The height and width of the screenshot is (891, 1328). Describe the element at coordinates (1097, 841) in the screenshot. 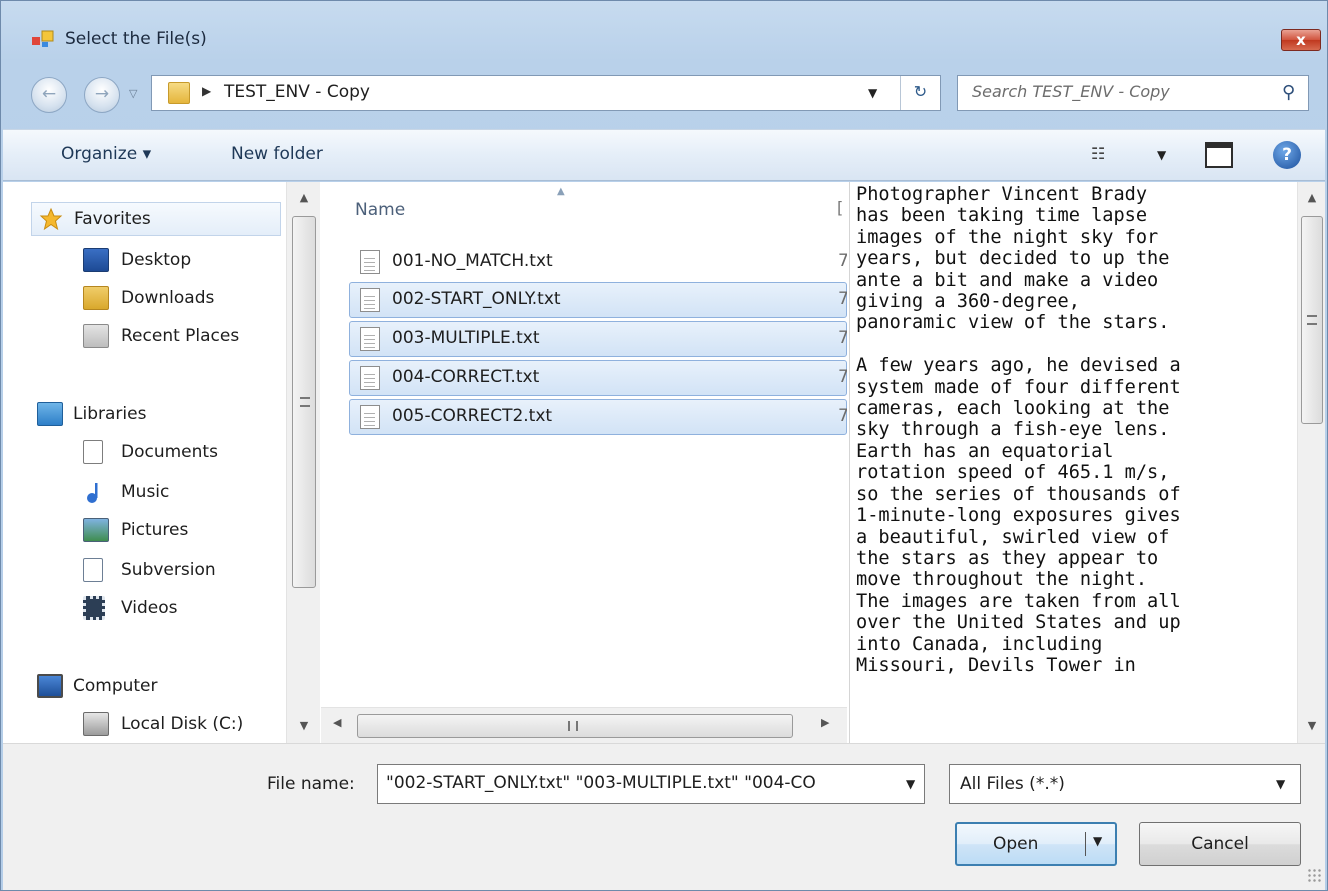

I see `open-options-dropdown-icon: ▼` at that location.